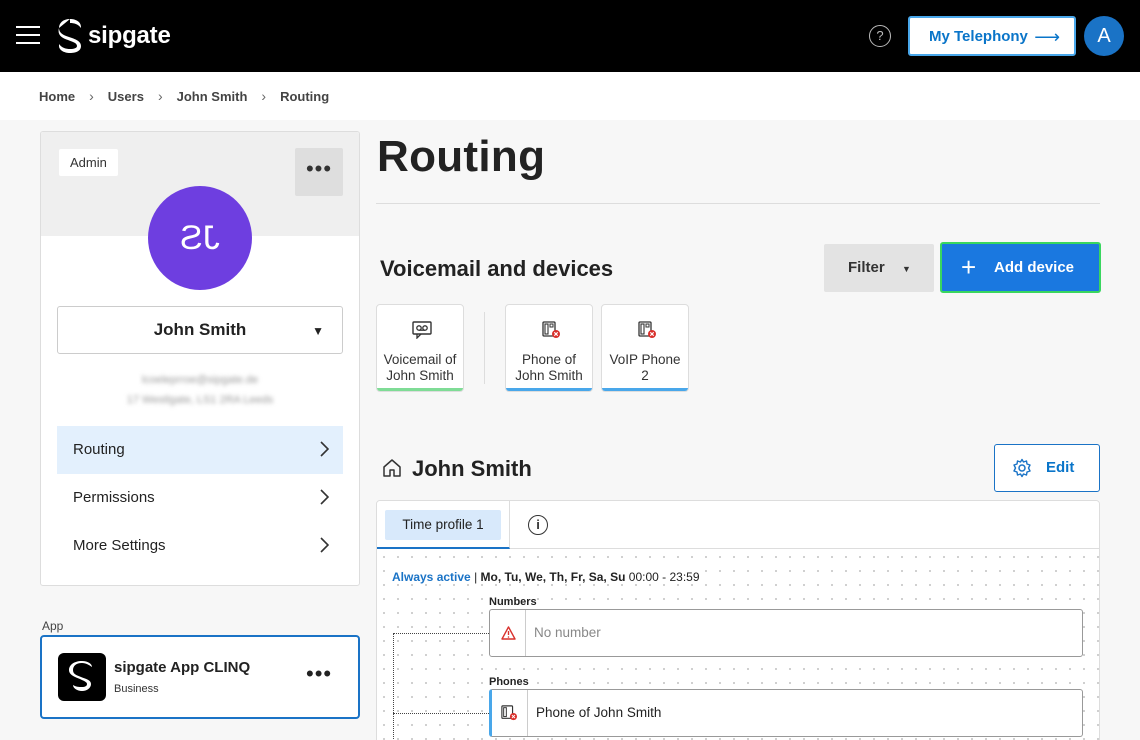 The width and height of the screenshot is (1140, 740). Describe the element at coordinates (69, 36) in the screenshot. I see `sipgate-logo-icon` at that location.